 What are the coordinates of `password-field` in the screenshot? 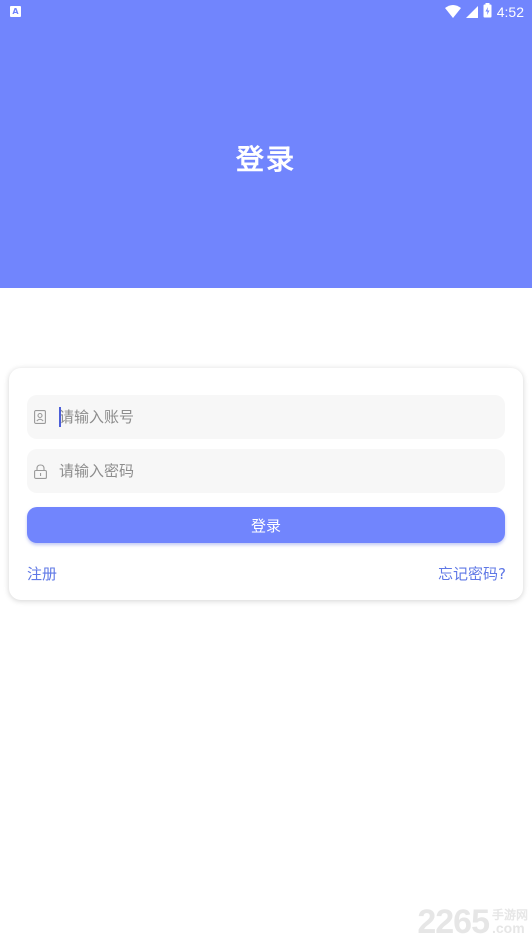 It's located at (266, 471).